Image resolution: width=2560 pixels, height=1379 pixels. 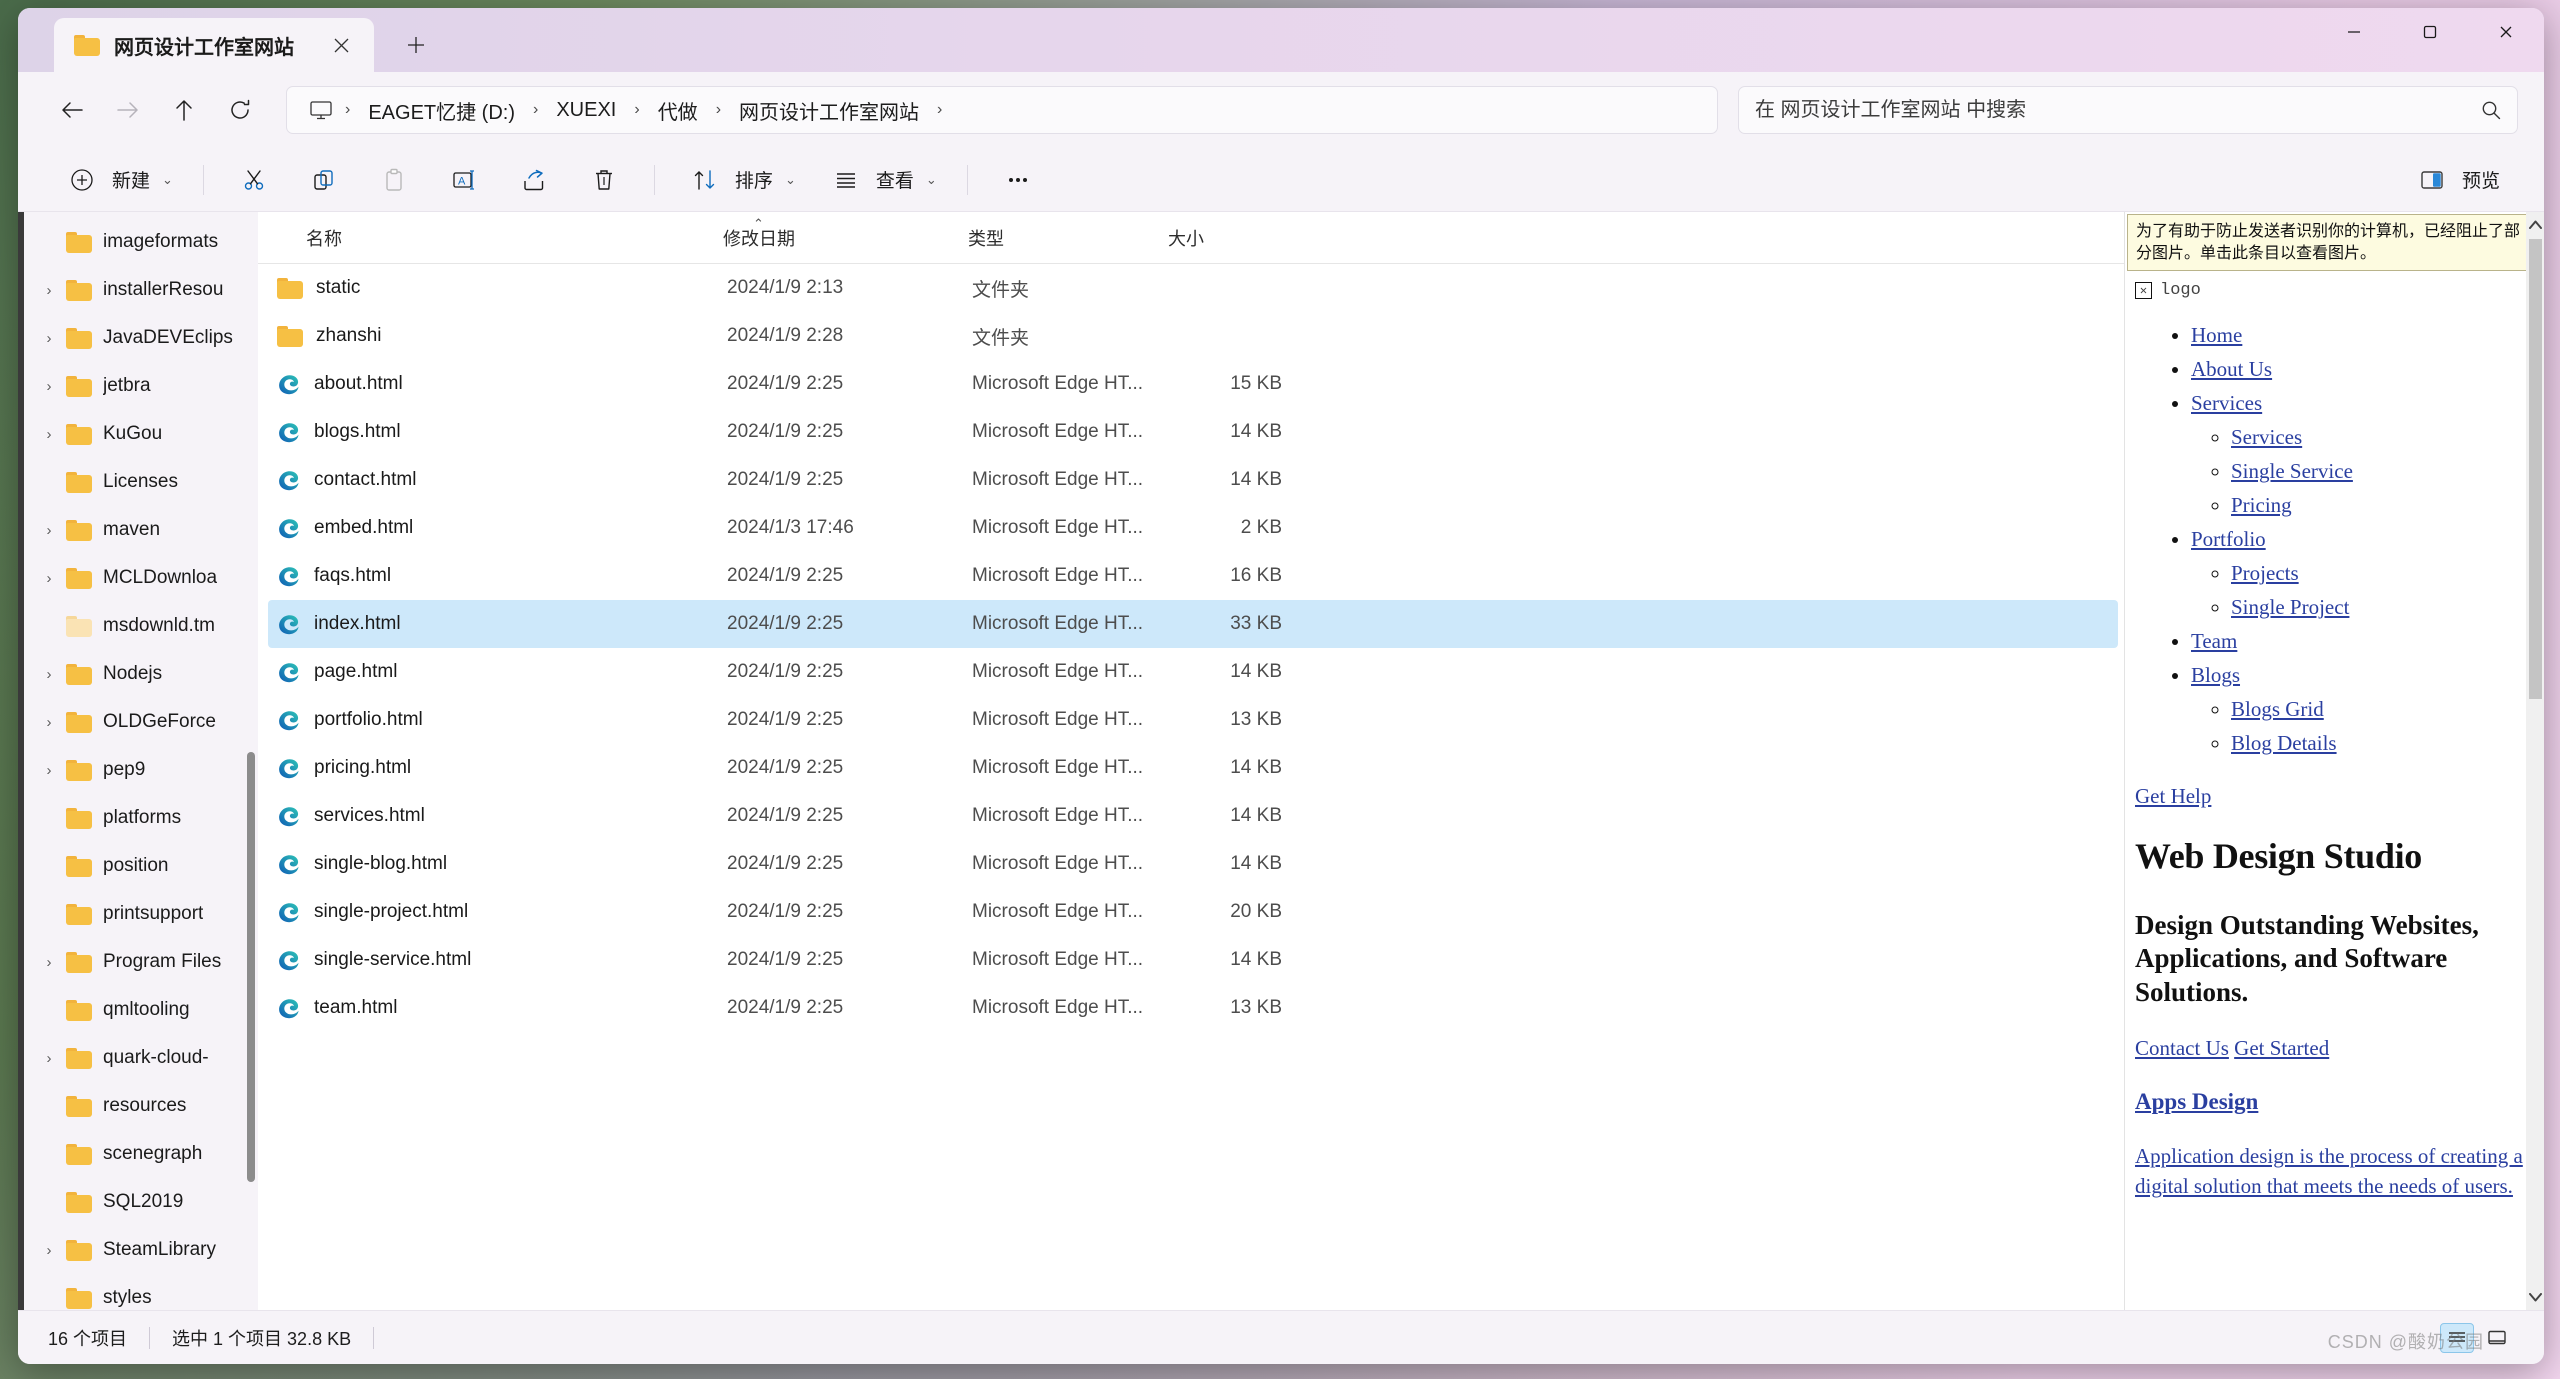 I want to click on blocked-images-warning: 为了有助于防止发送者识别你的计算机，已经阻止了部分图片。单击此条目以查看图片。, so click(x=2334, y=243).